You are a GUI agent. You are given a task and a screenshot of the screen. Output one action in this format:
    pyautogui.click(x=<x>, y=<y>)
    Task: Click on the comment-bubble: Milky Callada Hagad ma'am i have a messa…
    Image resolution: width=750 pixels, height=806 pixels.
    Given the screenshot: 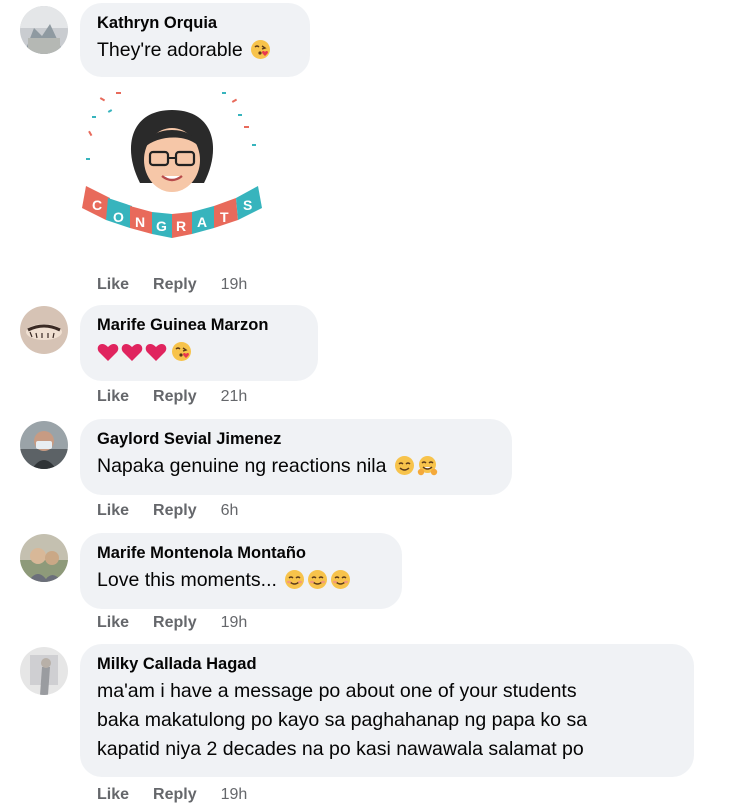 What is the action you would take?
    pyautogui.click(x=387, y=710)
    